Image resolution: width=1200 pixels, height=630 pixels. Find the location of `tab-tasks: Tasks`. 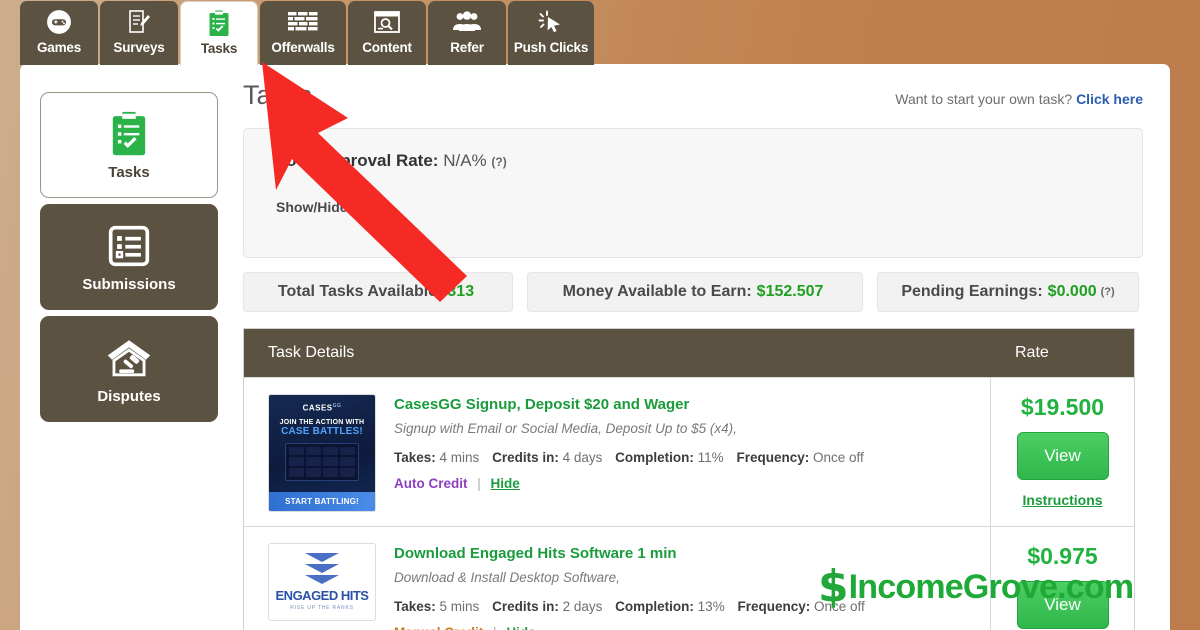

tab-tasks: Tasks is located at coordinates (219, 33).